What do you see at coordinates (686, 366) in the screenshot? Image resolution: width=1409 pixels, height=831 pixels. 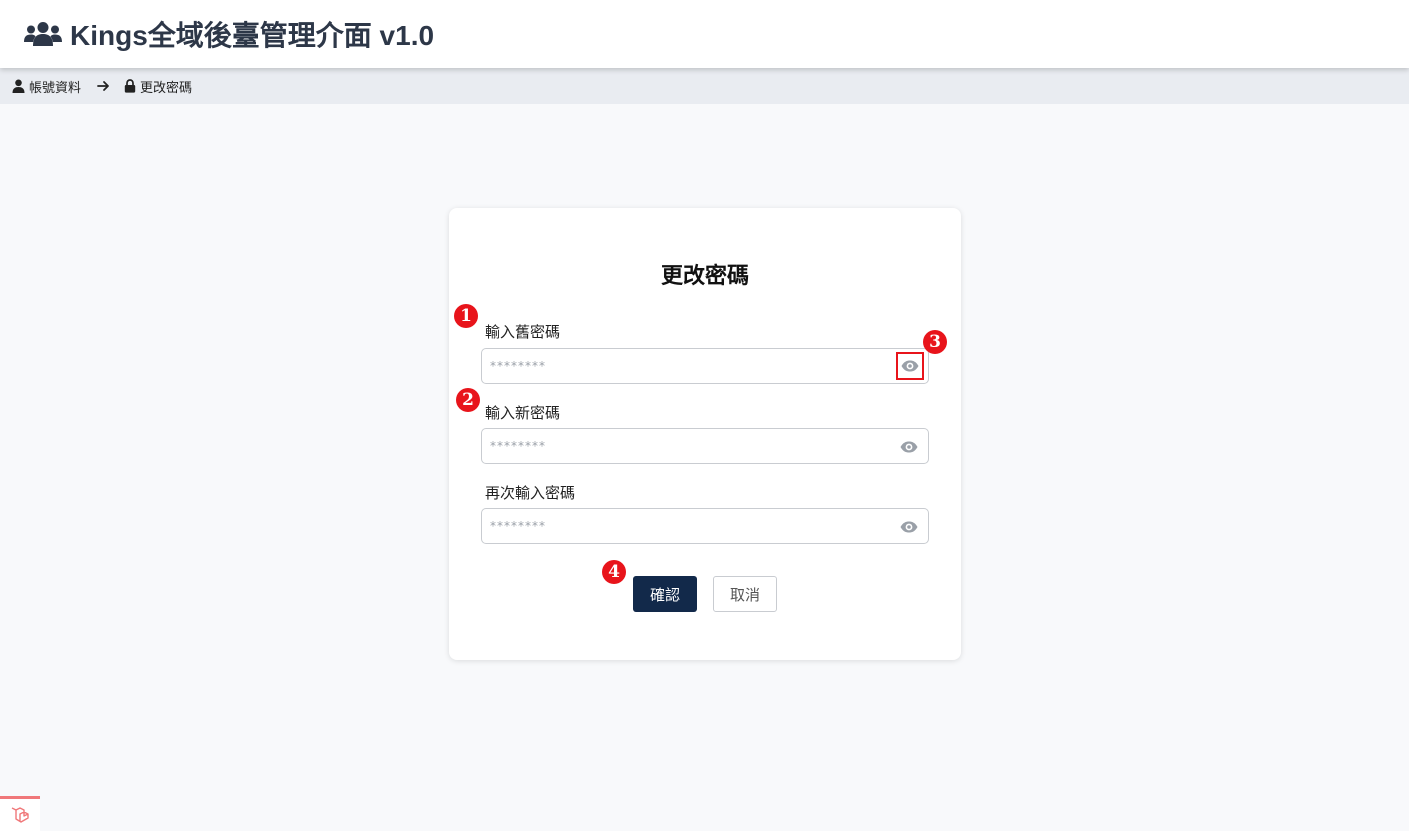 I see `old-password-input` at bounding box center [686, 366].